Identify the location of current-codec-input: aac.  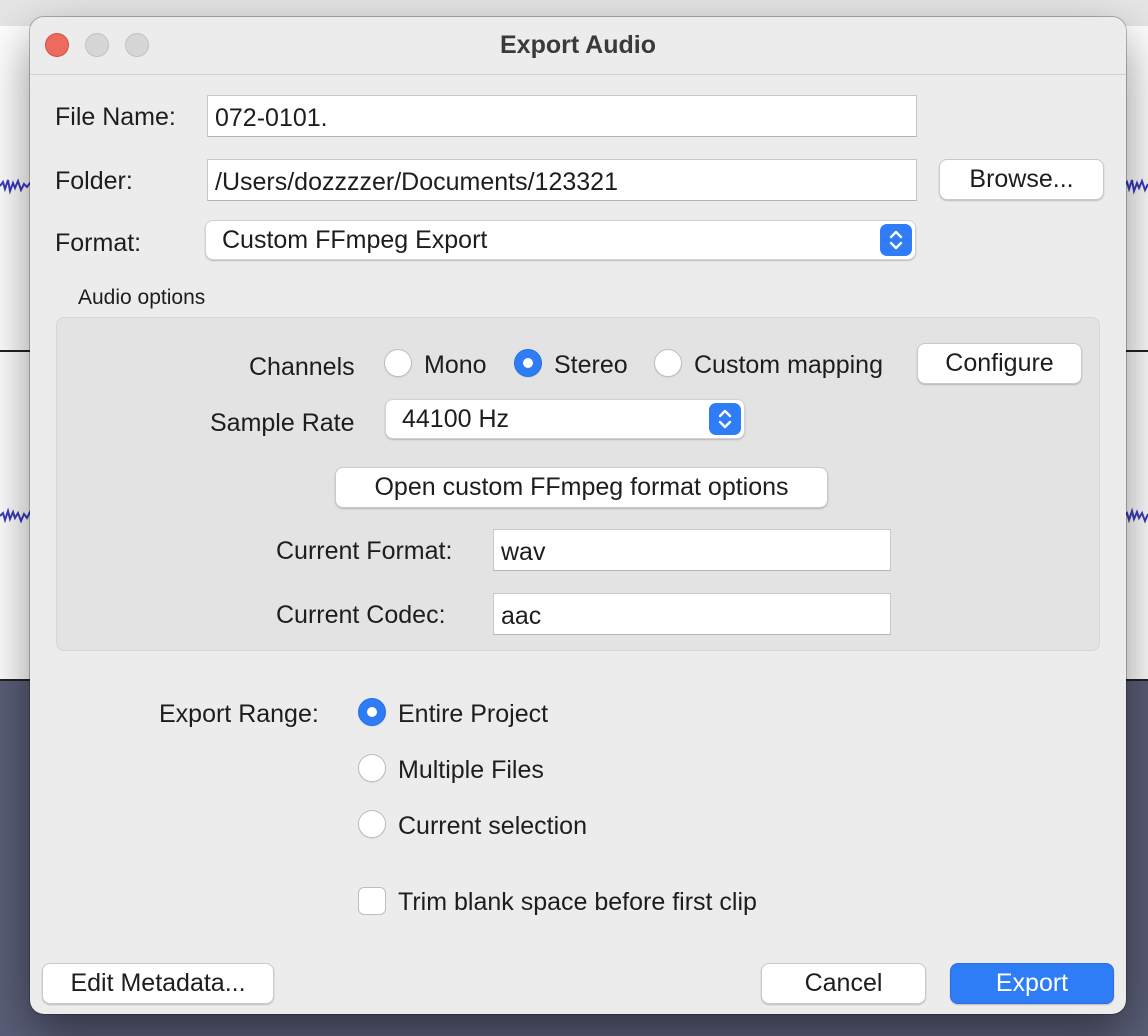
(692, 614).